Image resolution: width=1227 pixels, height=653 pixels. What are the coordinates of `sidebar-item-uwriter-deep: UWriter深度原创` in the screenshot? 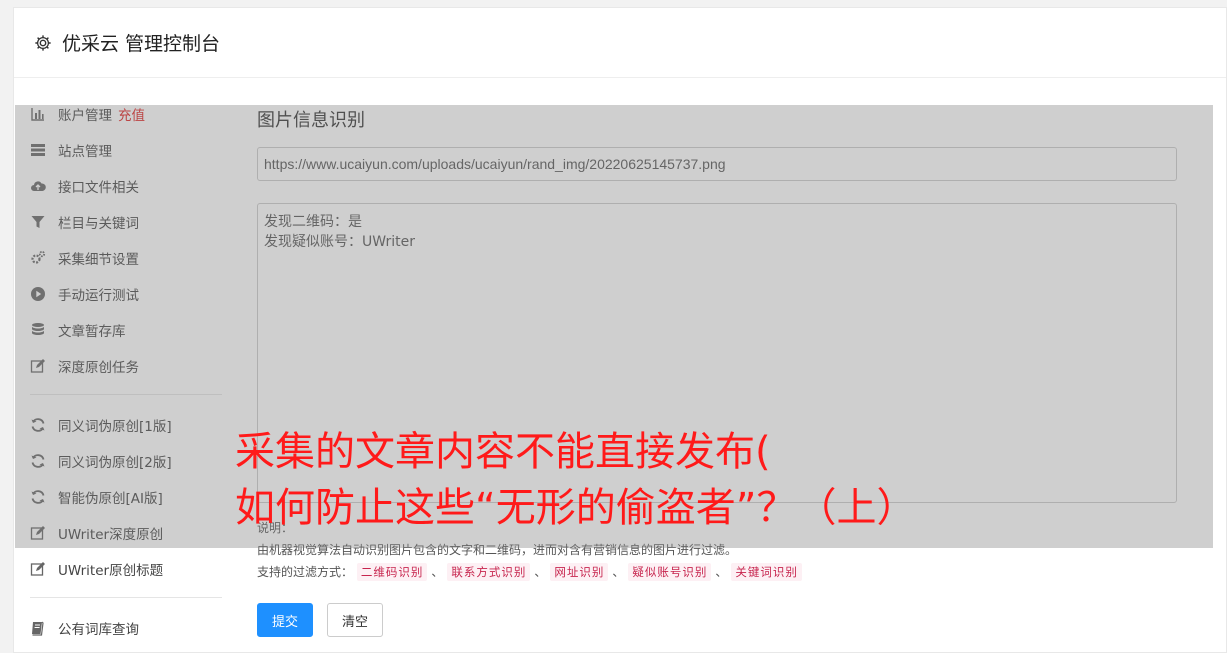 It's located at (126, 533).